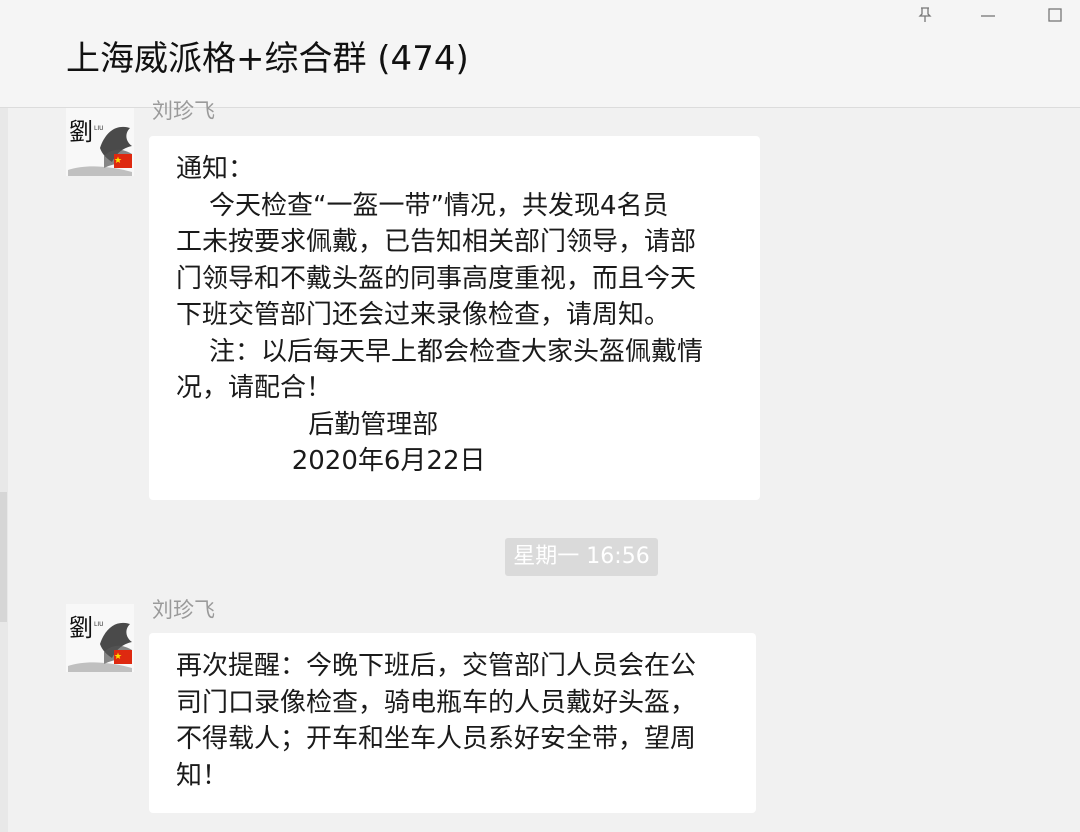  I want to click on minimize-icon, so click(988, 16).